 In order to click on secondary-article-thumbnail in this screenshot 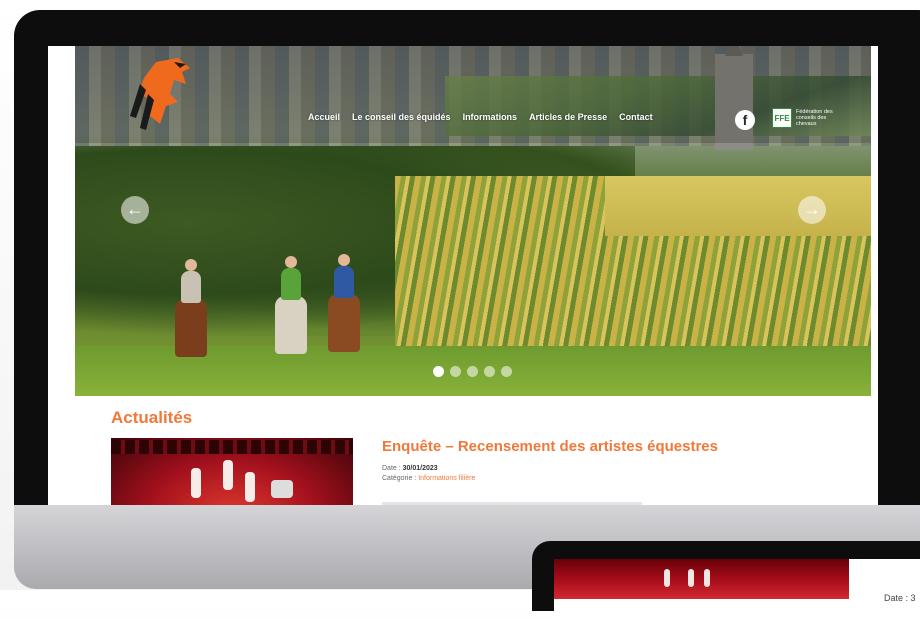, I will do `click(701, 579)`.